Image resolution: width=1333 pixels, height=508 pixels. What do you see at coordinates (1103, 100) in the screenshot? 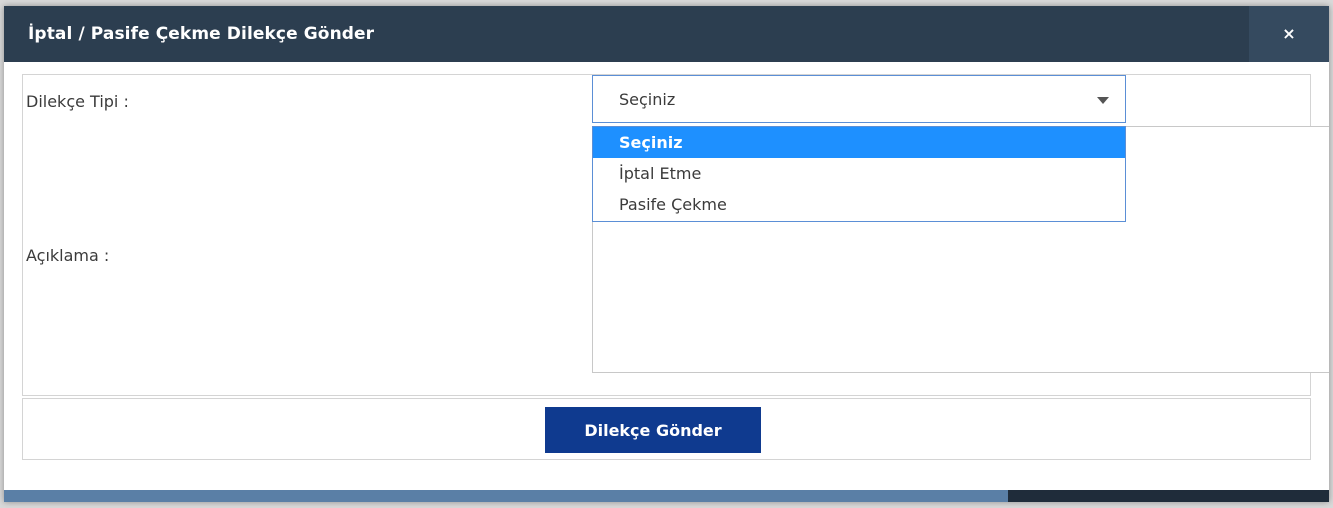
I see `caret-down-icon` at bounding box center [1103, 100].